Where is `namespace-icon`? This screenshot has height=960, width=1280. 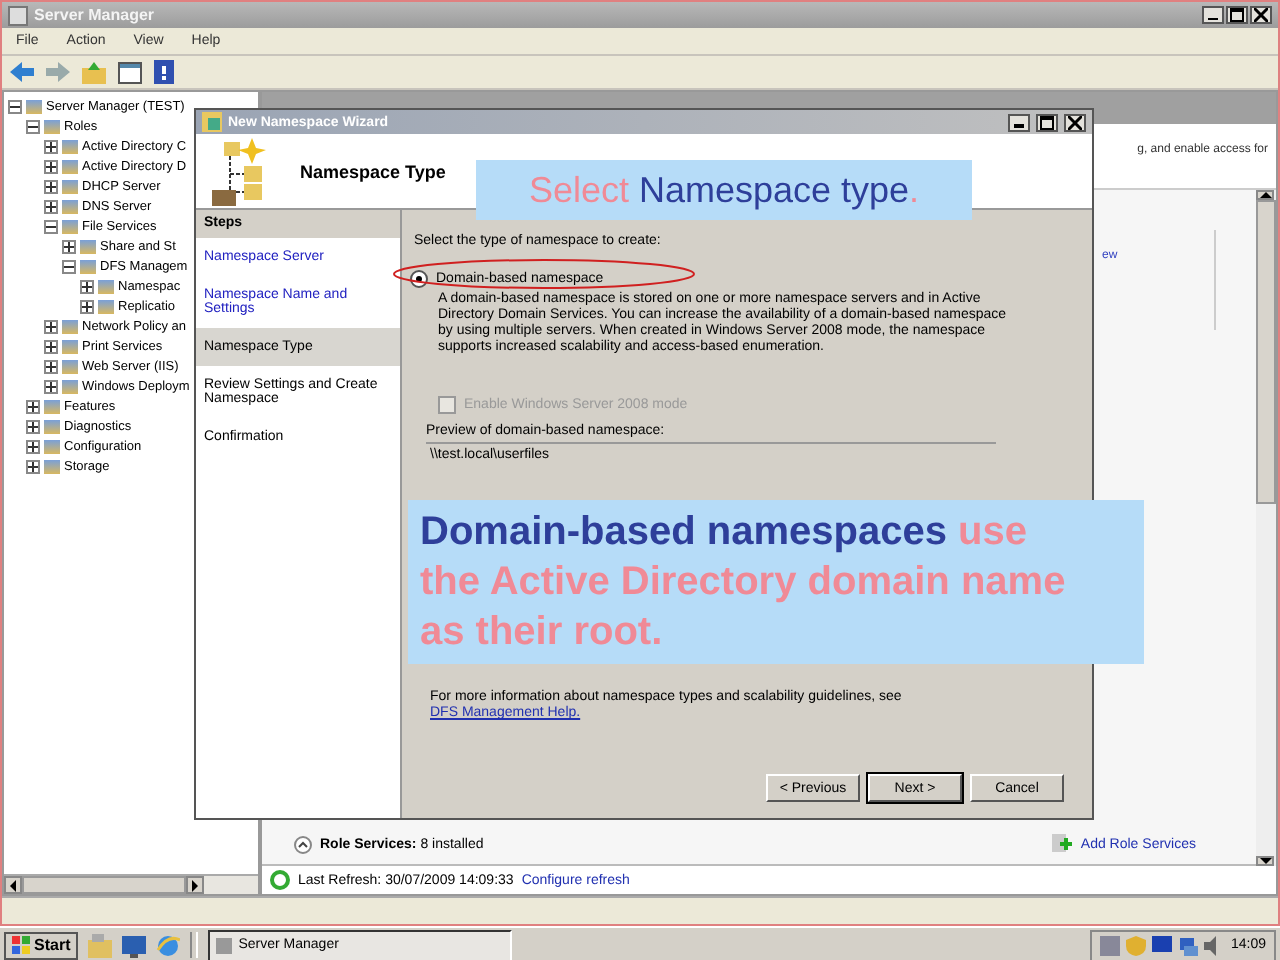 namespace-icon is located at coordinates (212, 122).